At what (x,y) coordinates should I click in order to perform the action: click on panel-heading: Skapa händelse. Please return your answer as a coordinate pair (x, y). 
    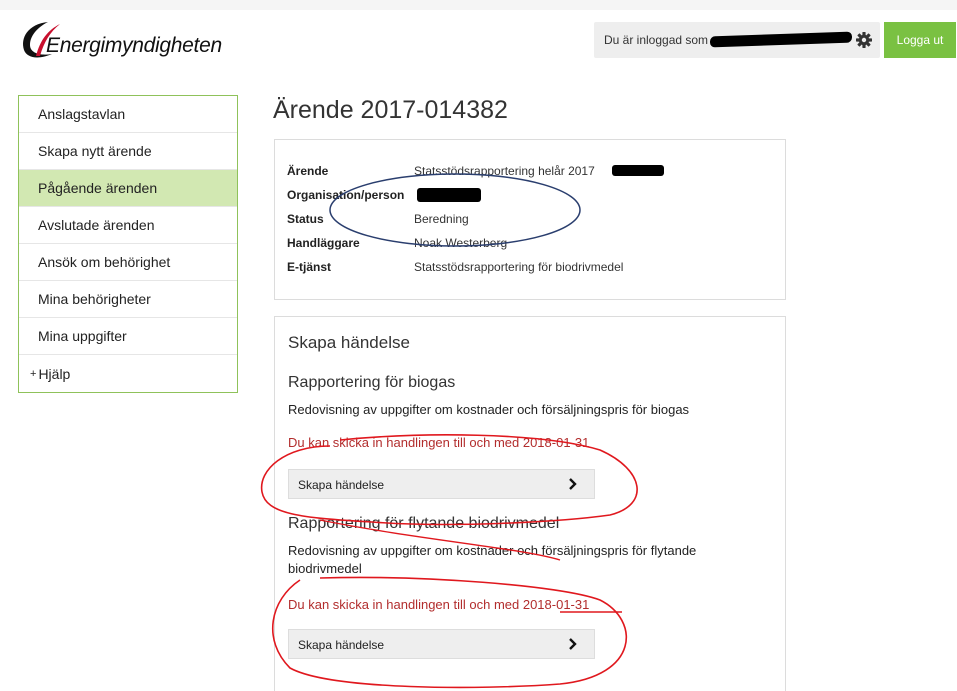
    Looking at the image, I should click on (349, 342).